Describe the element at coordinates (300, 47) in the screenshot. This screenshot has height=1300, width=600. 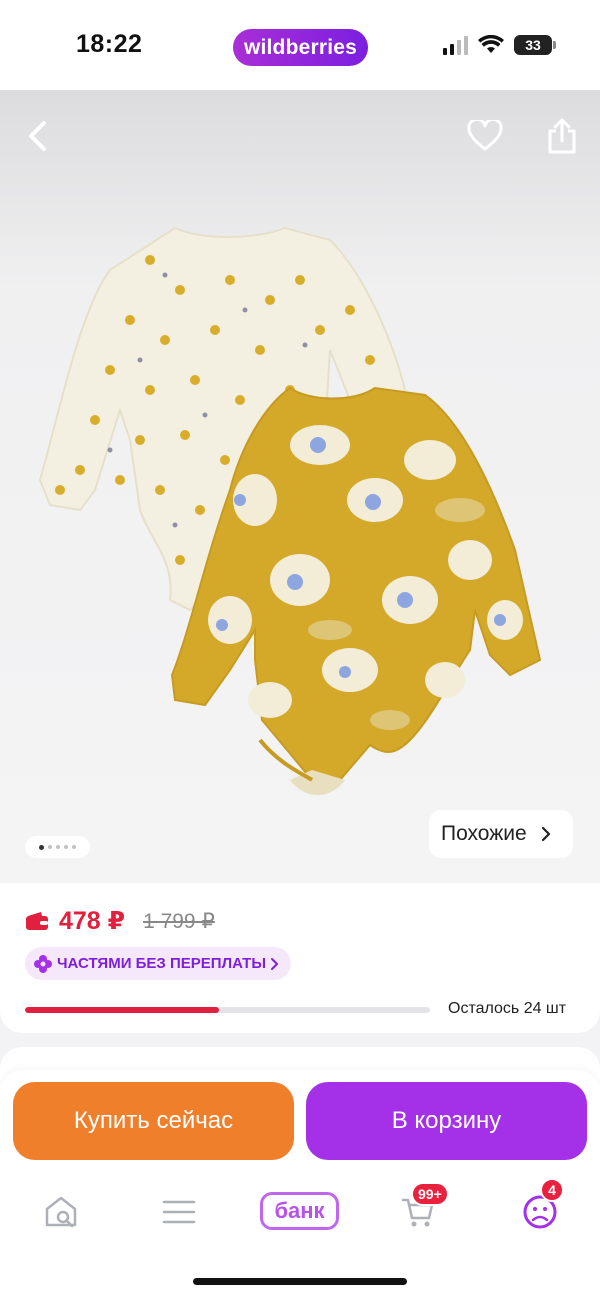
I see `wildberries-badge: wildberries` at that location.